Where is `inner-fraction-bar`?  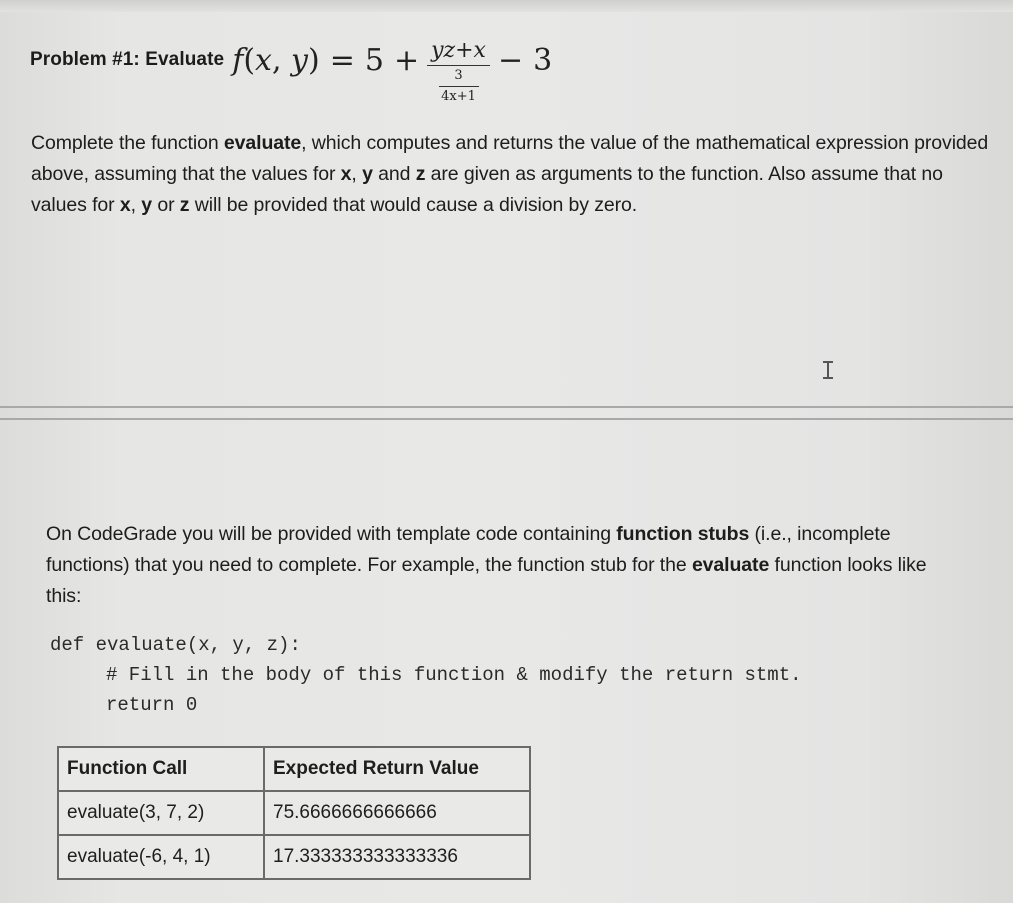
inner-fraction-bar is located at coordinates (458, 87).